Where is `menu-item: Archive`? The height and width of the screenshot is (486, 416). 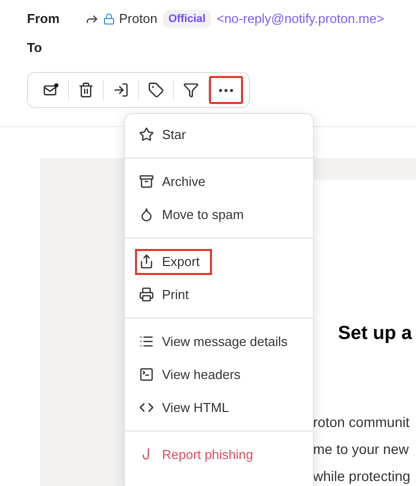 menu-item: Archive is located at coordinates (172, 181).